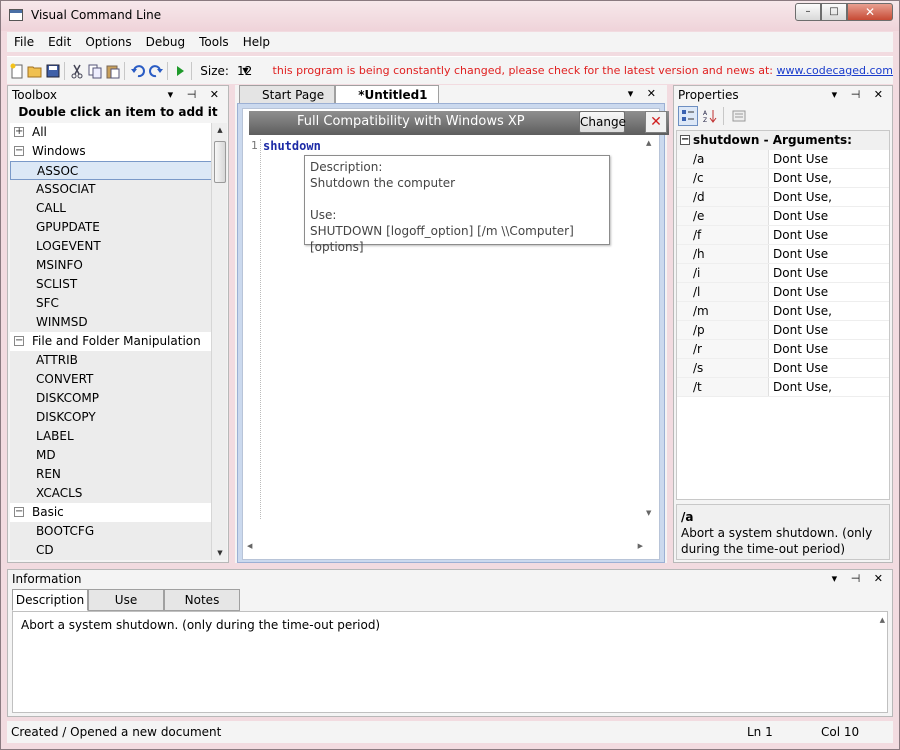 This screenshot has width=900, height=750. I want to click on toolbox-item: MD, so click(111, 455).